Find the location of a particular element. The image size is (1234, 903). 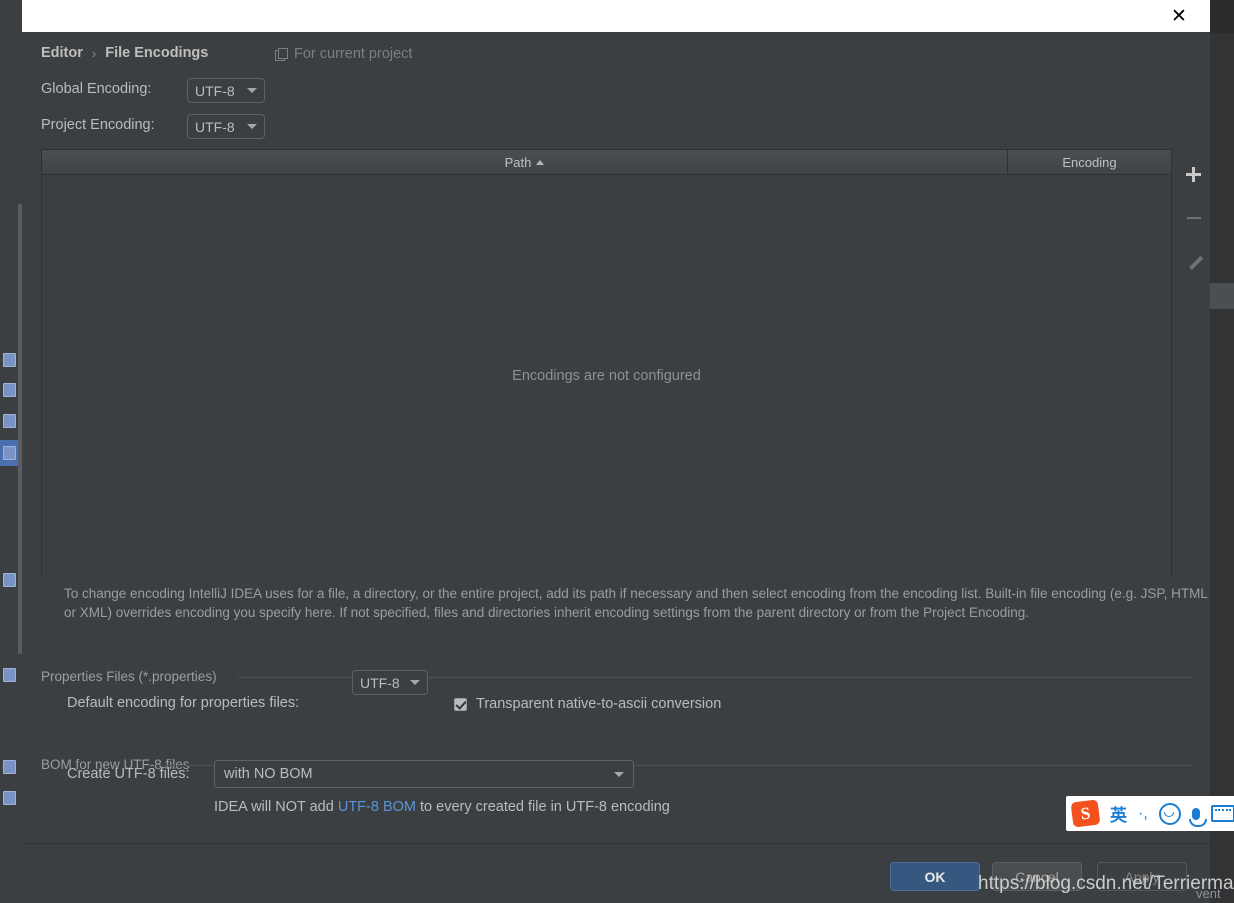

global-encoding-label: Global Encoding: is located at coordinates (96, 89).